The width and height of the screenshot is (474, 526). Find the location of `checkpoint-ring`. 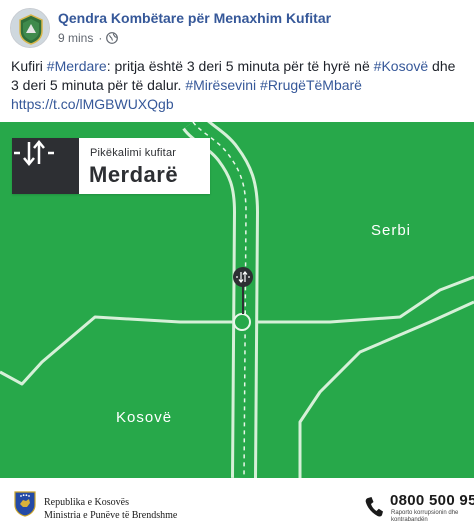

checkpoint-ring is located at coordinates (242, 322).